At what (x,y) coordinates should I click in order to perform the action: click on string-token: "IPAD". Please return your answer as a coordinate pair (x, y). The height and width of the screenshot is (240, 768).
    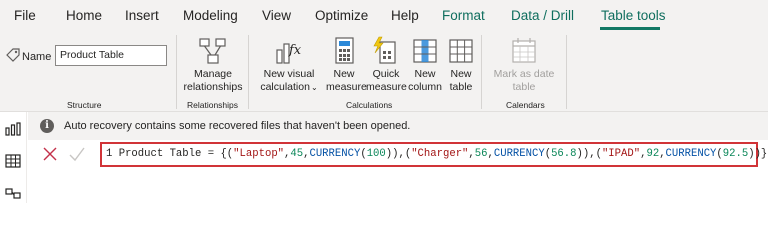
    Looking at the image, I should click on (621, 154).